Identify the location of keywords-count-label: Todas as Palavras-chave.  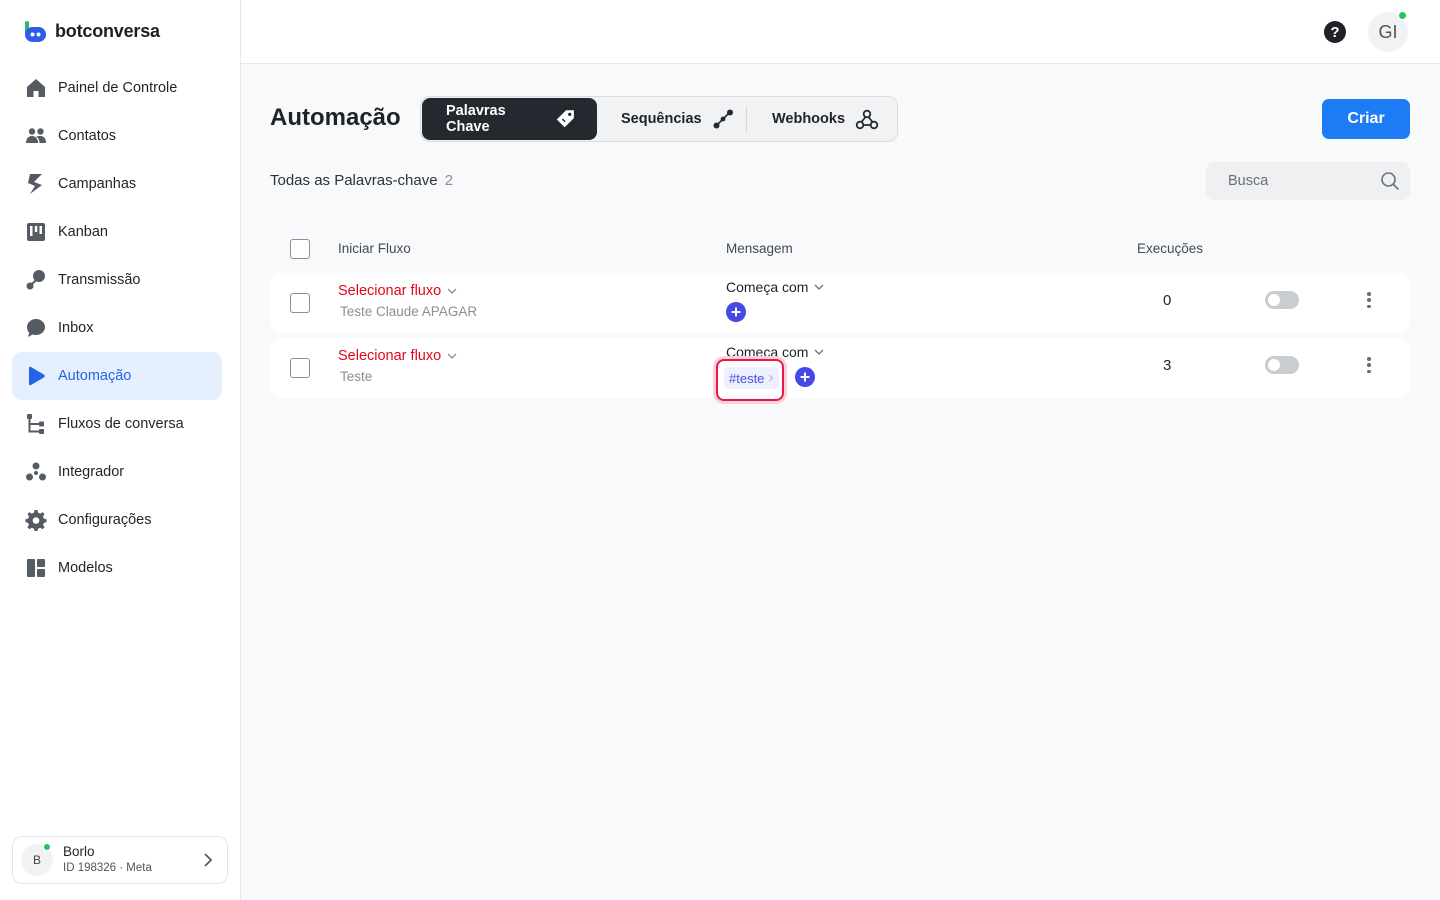
(354, 180).